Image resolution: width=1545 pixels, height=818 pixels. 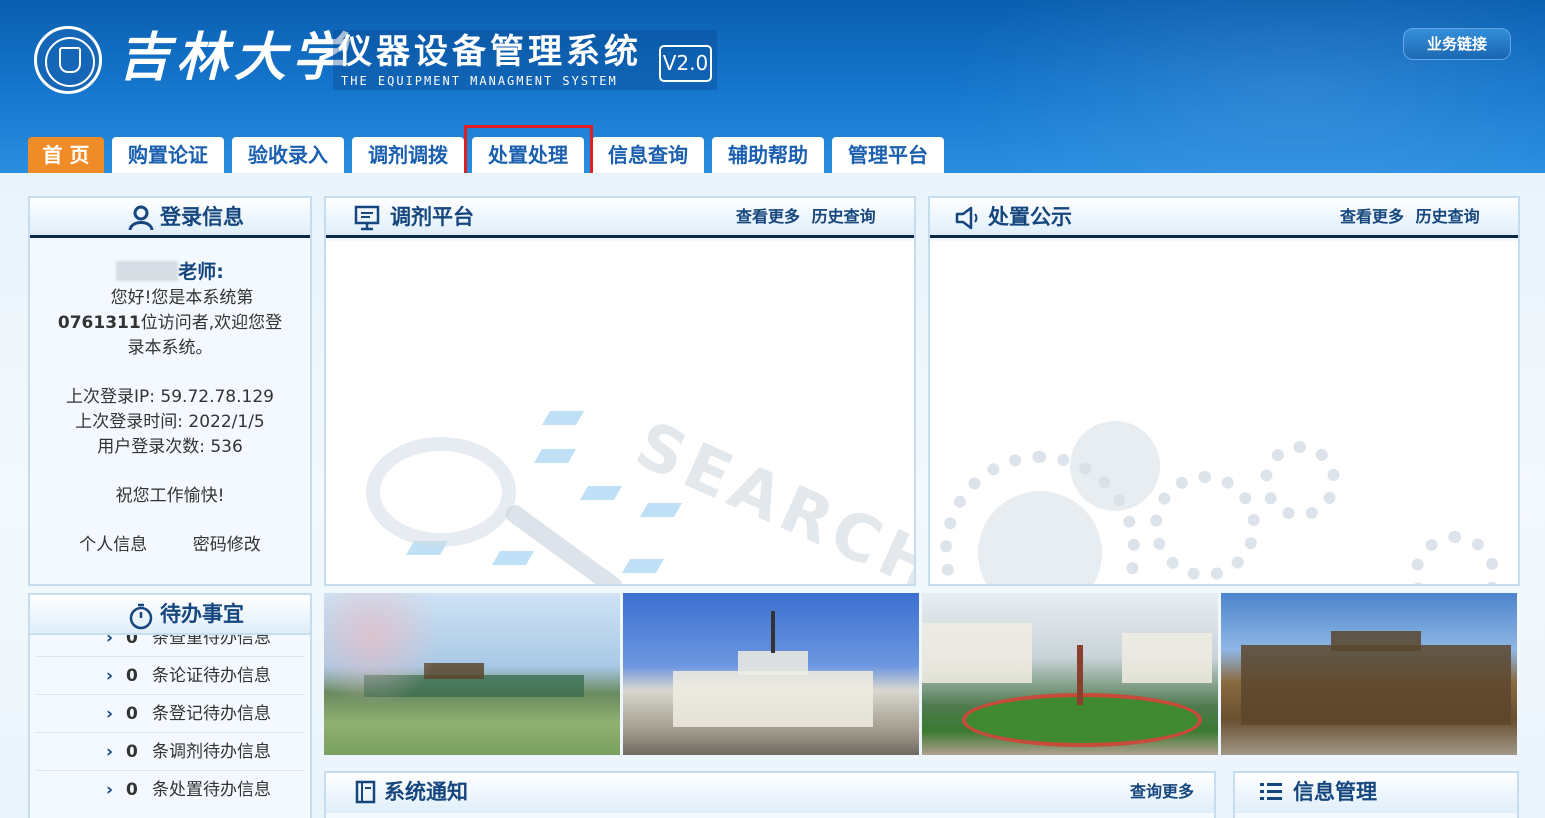 What do you see at coordinates (113, 545) in the screenshot?
I see `personal-info-link: 个人信息` at bounding box center [113, 545].